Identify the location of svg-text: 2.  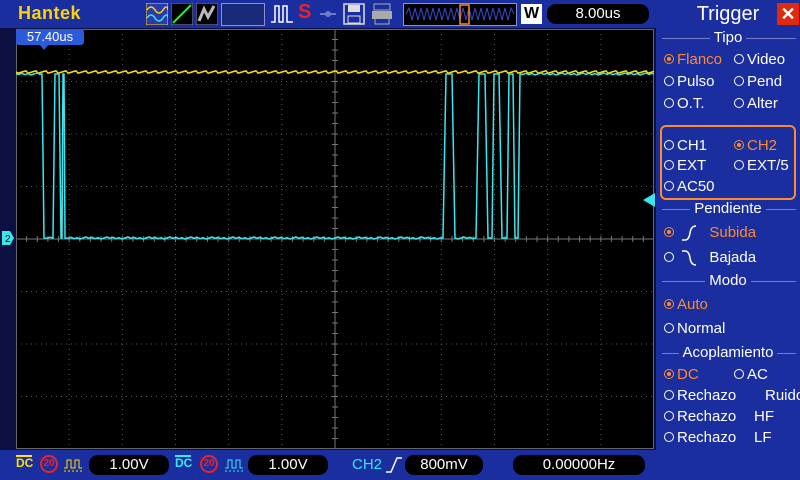
(8, 239).